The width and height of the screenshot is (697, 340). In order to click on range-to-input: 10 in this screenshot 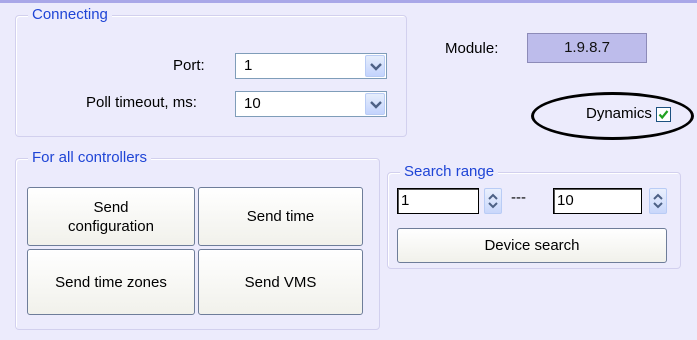, I will do `click(597, 201)`.